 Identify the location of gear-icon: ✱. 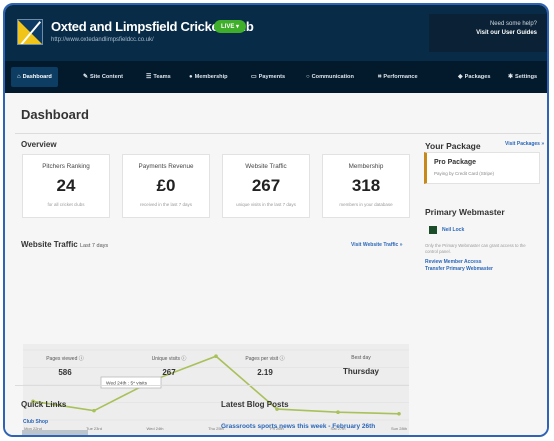
(511, 77).